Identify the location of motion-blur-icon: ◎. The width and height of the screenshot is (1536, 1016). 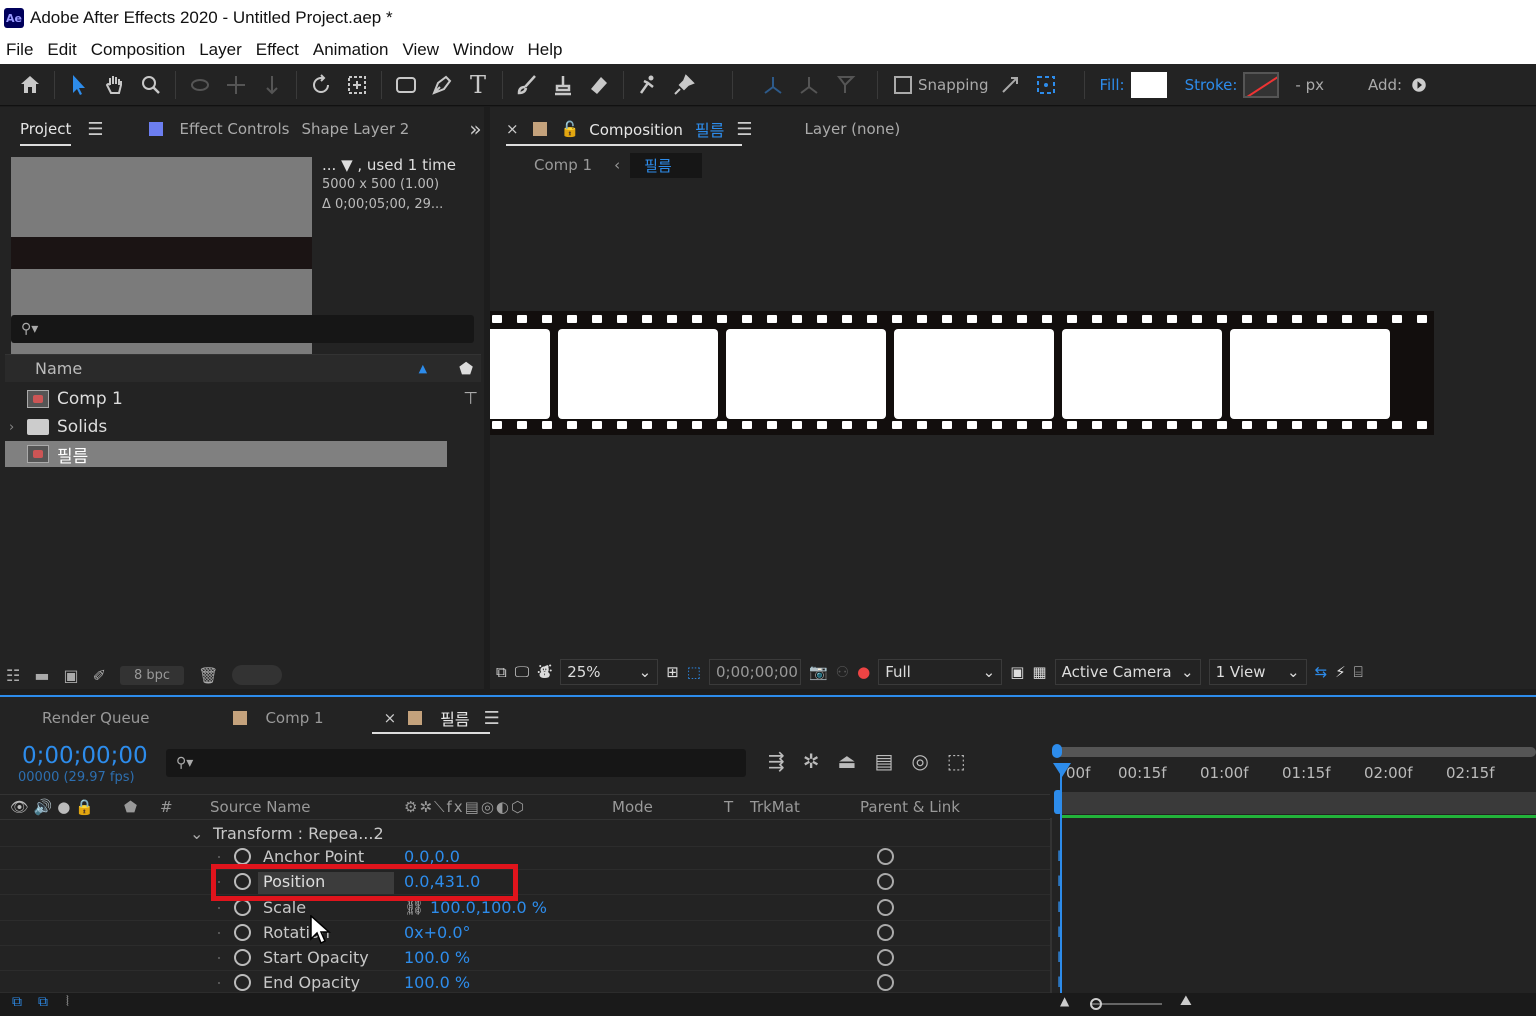
(919, 761).